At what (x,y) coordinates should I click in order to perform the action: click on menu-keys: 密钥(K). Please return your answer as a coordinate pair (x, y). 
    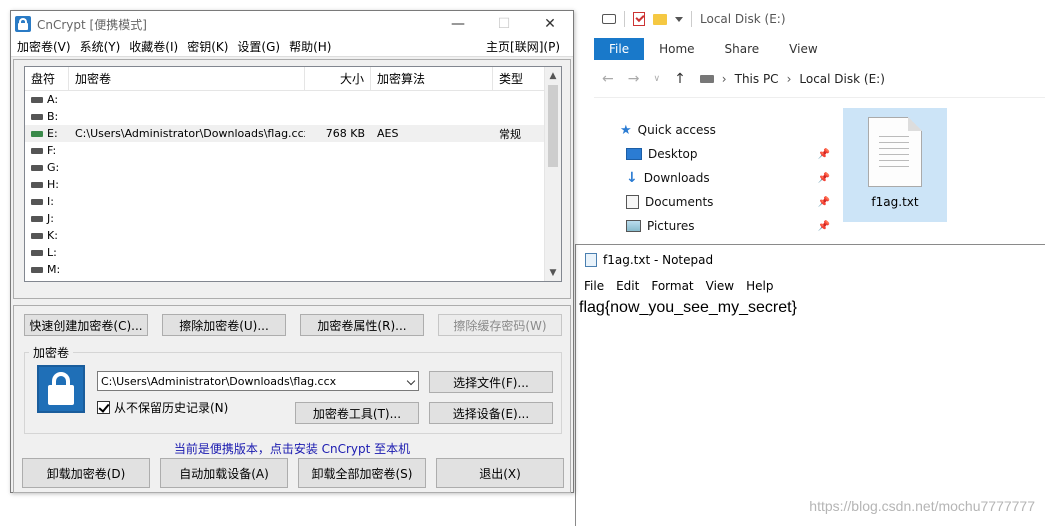
    Looking at the image, I should click on (207, 46).